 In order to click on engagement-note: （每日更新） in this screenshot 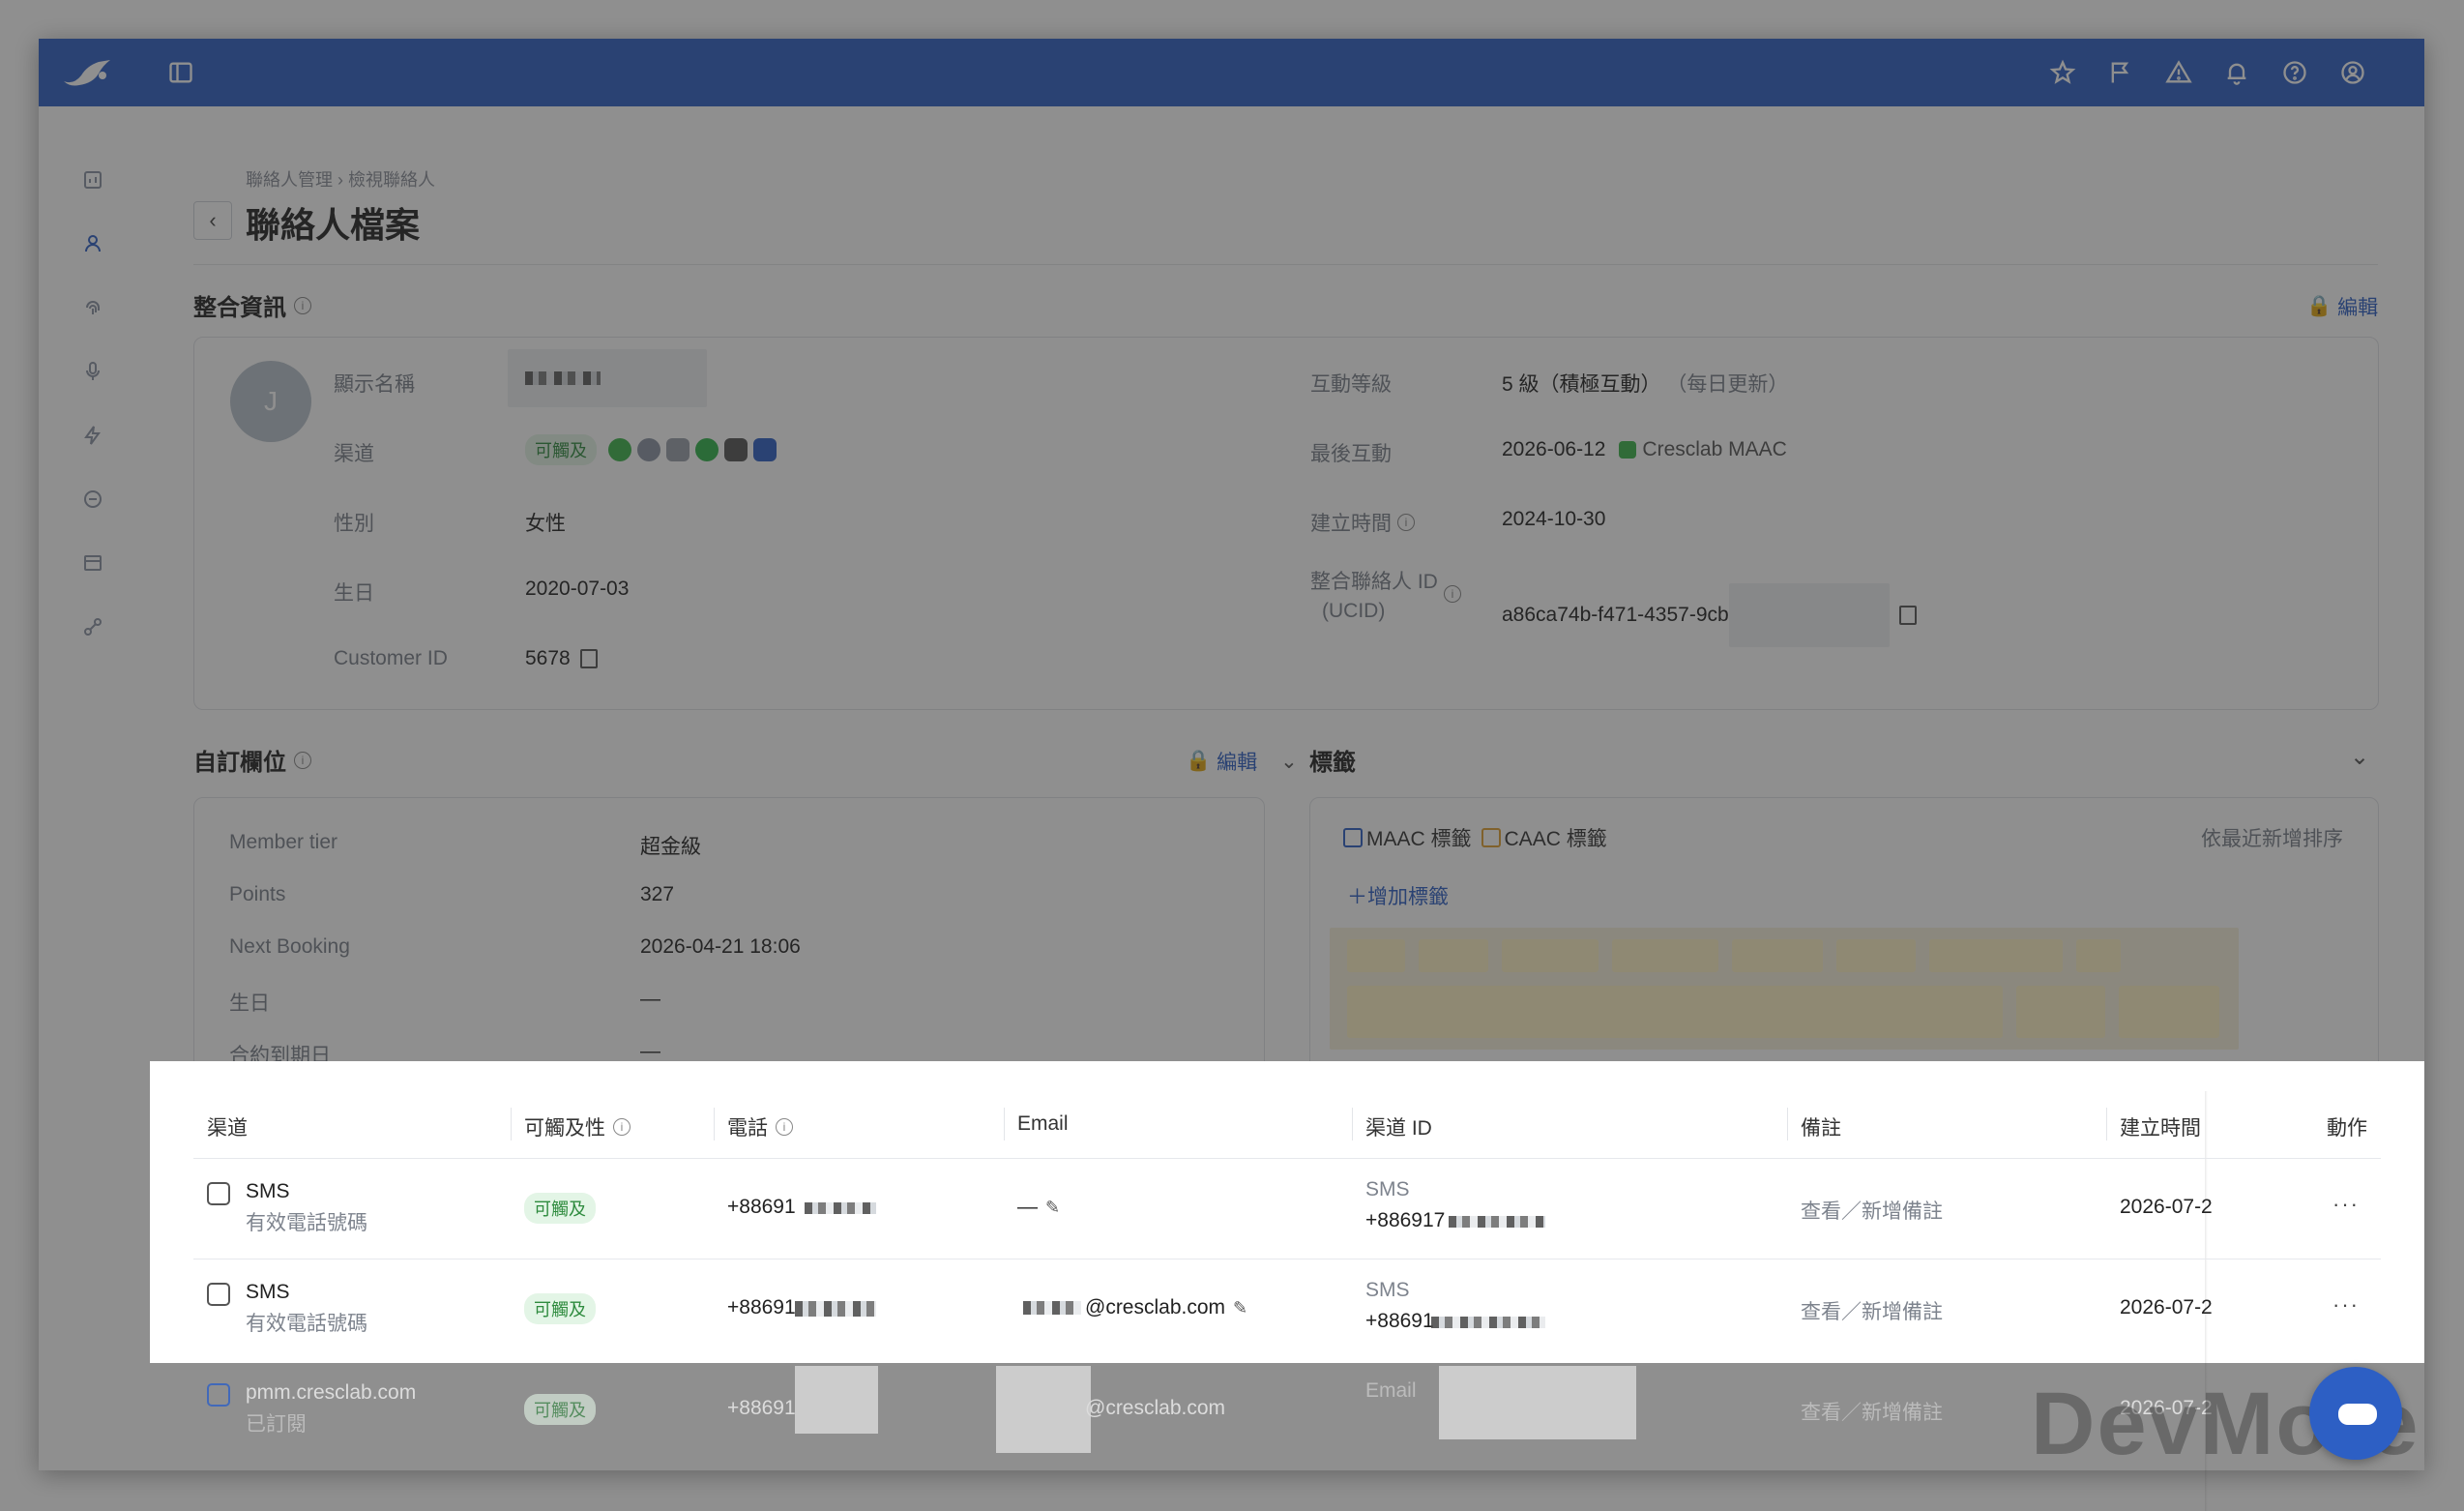, I will do `click(1727, 384)`.